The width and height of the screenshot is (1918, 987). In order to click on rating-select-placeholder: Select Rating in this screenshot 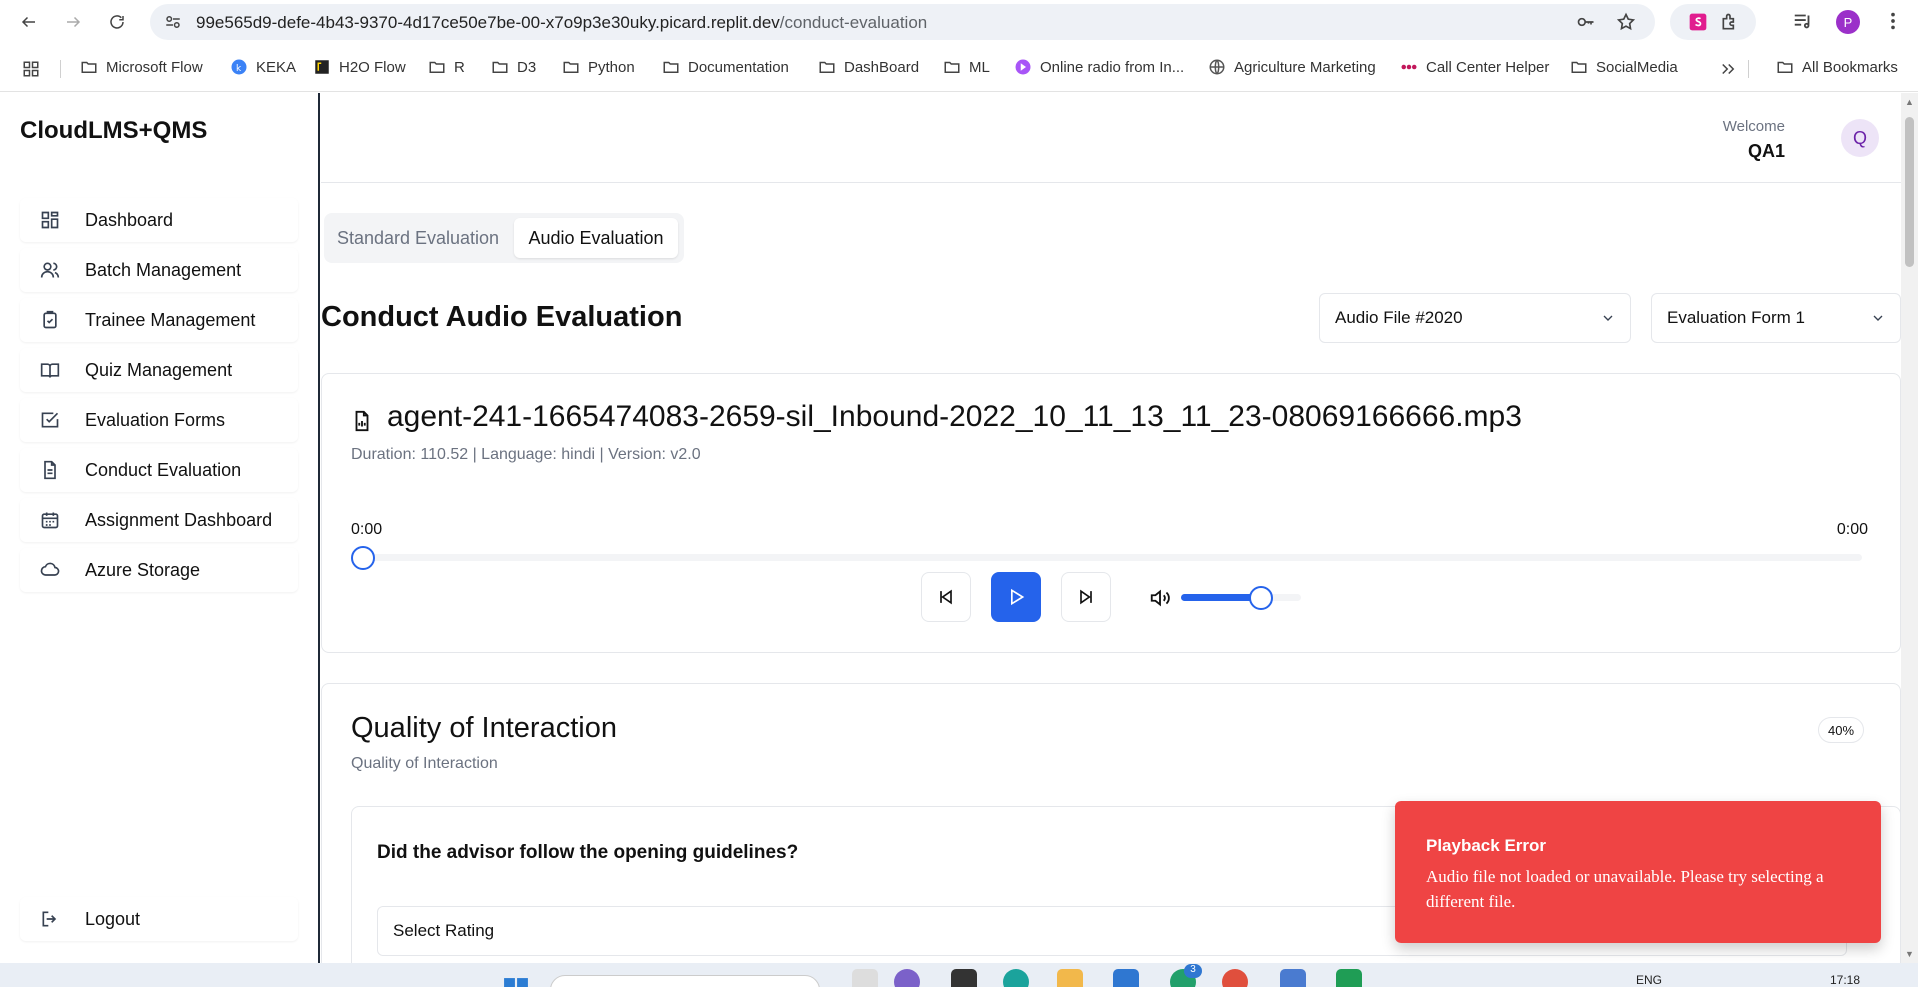, I will do `click(444, 930)`.